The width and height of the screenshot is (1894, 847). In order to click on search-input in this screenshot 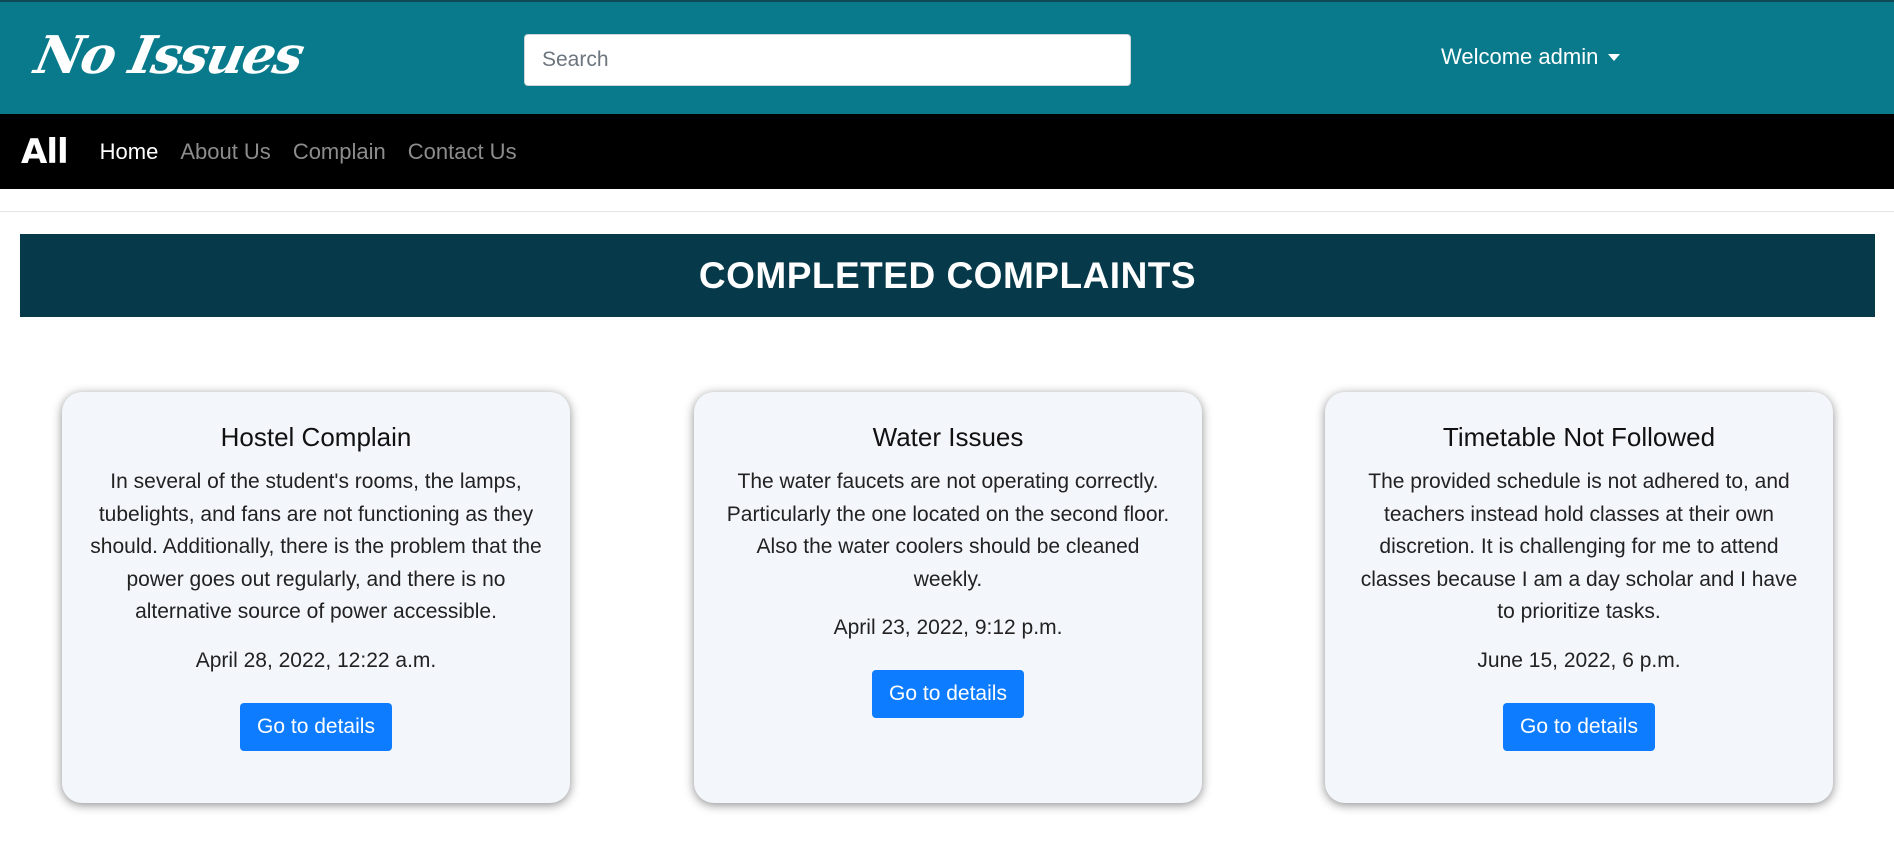, I will do `click(827, 60)`.